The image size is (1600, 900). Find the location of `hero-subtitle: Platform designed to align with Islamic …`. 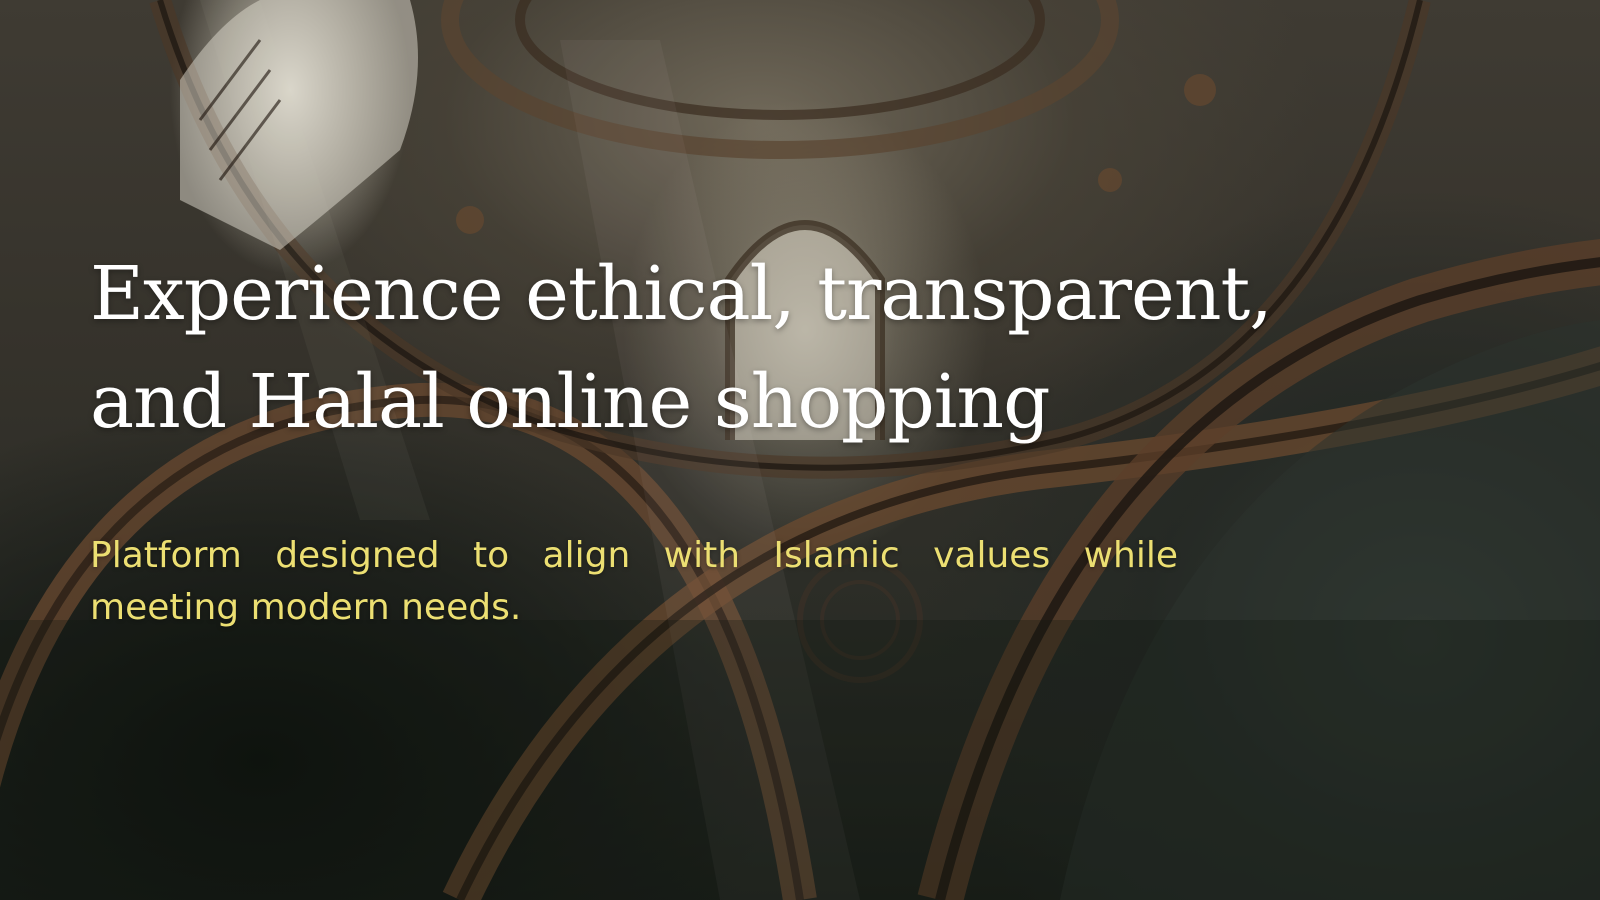

hero-subtitle: Platform designed to align with Islamic … is located at coordinates (634, 581).